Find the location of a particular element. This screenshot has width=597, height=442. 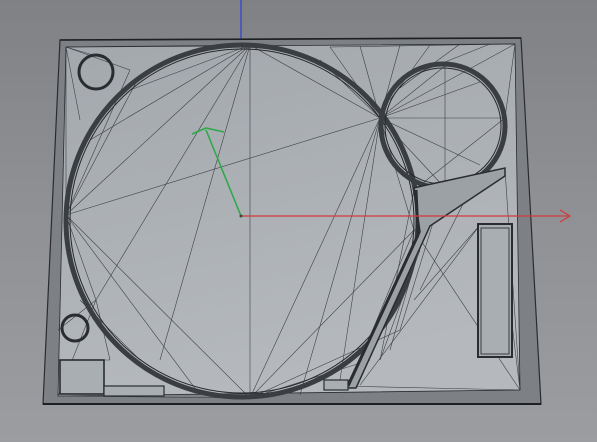

axis-origin is located at coordinates (241, 216).